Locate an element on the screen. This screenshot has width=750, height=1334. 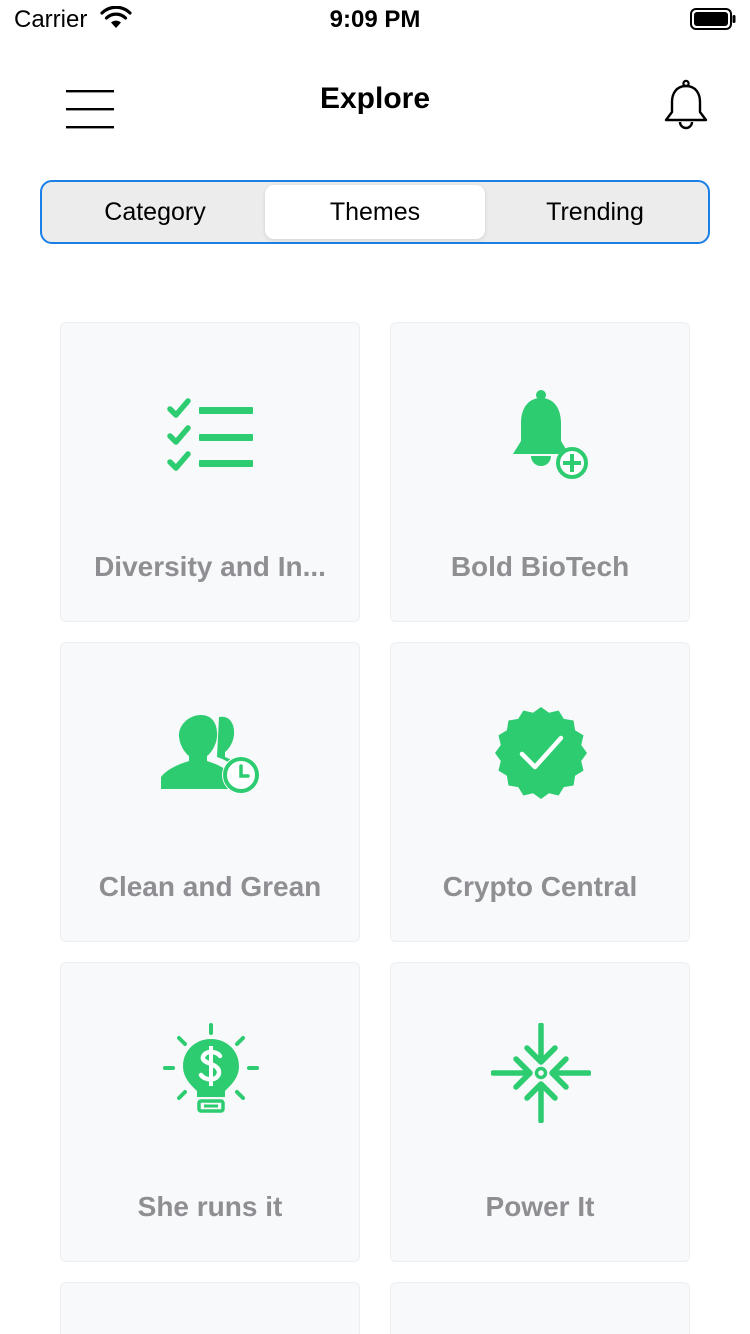
focus-arrows-icon is located at coordinates (541, 1073).